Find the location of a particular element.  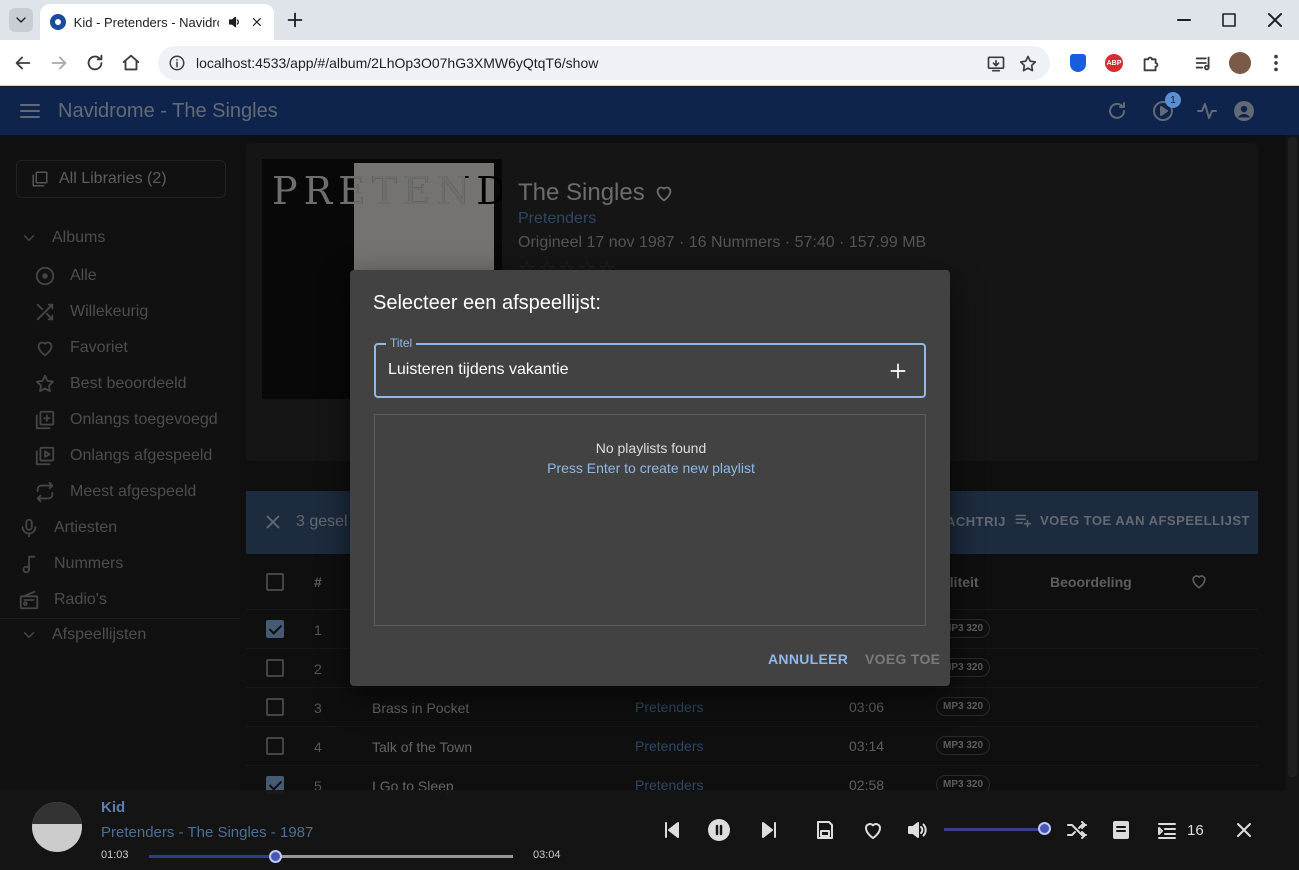

add-button: VOEG TOE is located at coordinates (902, 659).